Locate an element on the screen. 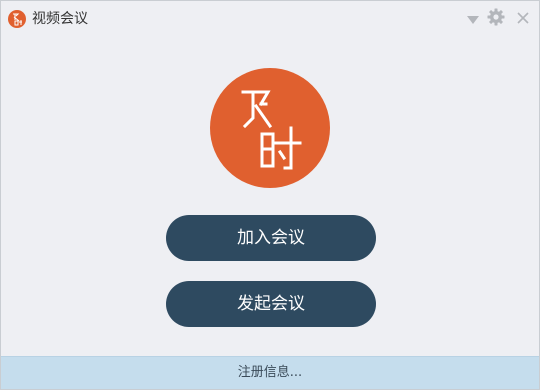  title-bar: 视频会议 is located at coordinates (270, 19).